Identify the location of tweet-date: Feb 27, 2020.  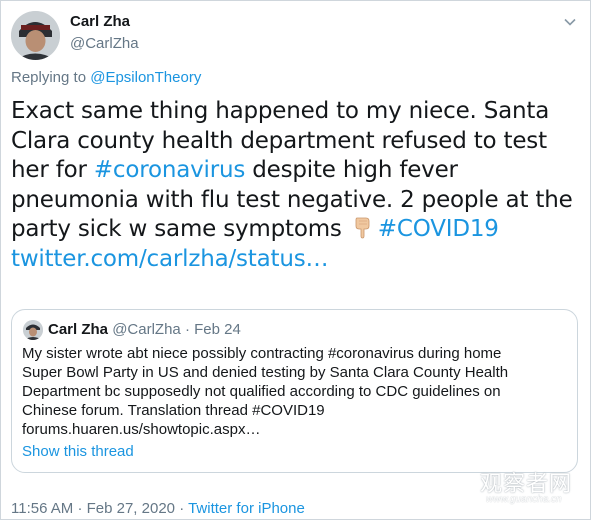
(131, 508).